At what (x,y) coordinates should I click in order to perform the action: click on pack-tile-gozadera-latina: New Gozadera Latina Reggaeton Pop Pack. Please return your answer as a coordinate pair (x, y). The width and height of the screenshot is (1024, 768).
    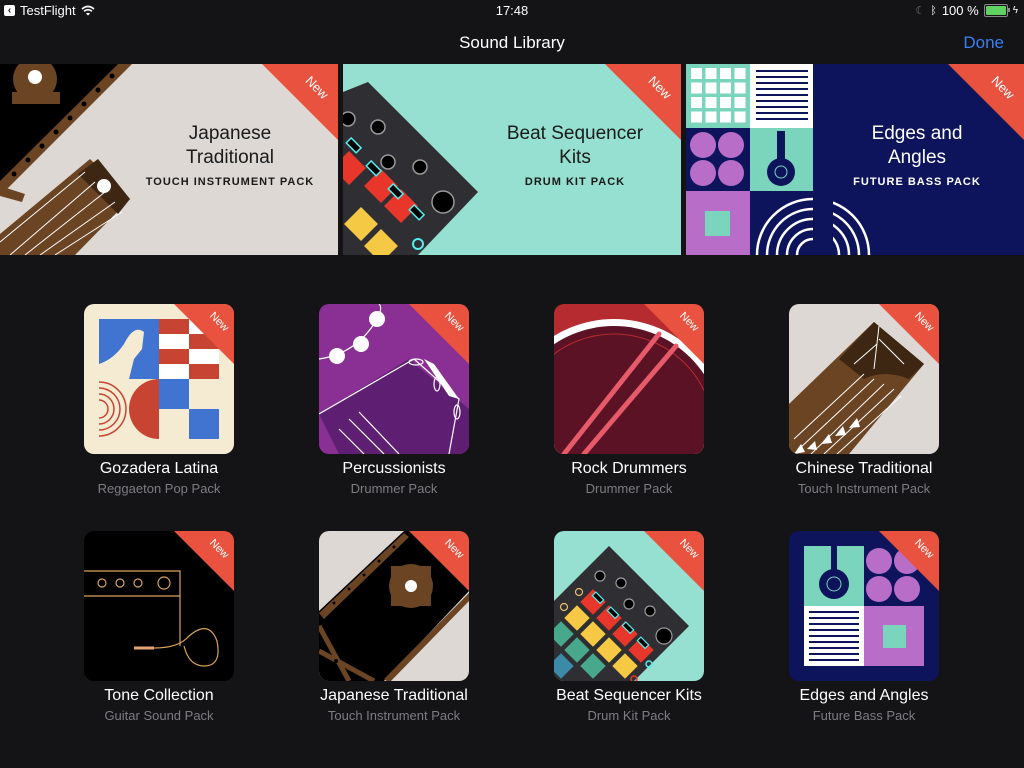
    Looking at the image, I should click on (159, 400).